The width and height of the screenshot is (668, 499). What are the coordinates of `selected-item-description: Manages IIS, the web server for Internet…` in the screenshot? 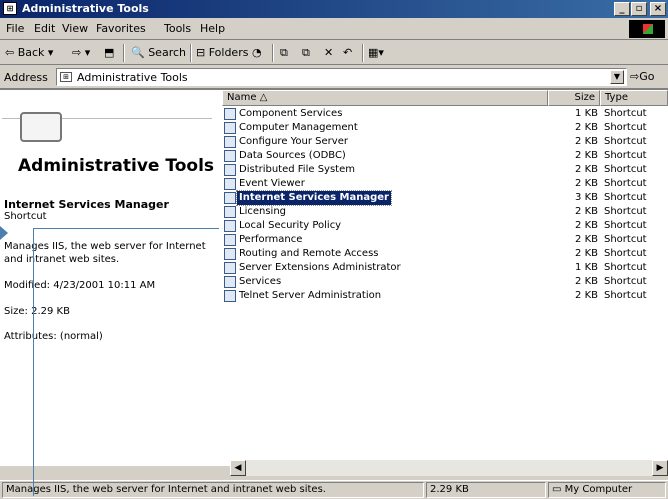 It's located at (105, 253).